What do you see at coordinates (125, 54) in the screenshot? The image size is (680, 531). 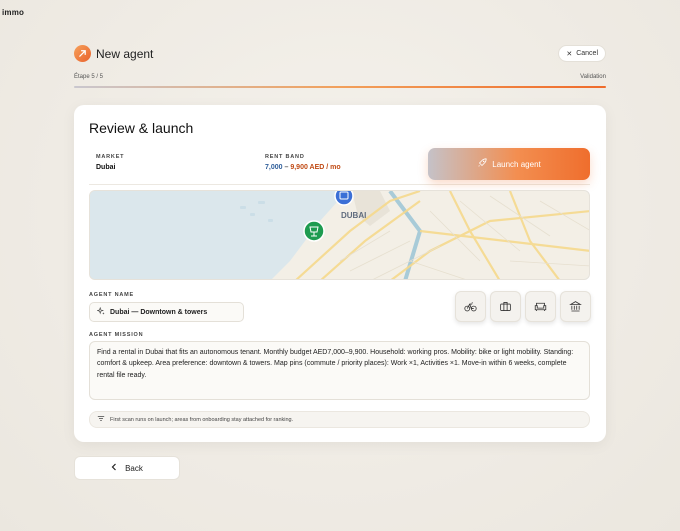 I see `page-title: New agent` at bounding box center [125, 54].